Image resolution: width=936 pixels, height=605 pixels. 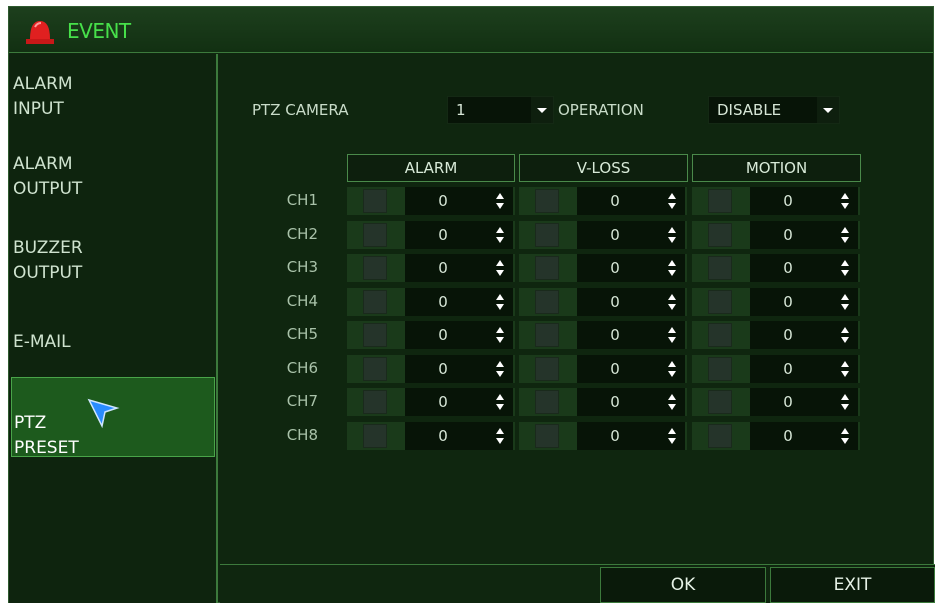 I want to click on channel-label: CH7, so click(x=302, y=401).